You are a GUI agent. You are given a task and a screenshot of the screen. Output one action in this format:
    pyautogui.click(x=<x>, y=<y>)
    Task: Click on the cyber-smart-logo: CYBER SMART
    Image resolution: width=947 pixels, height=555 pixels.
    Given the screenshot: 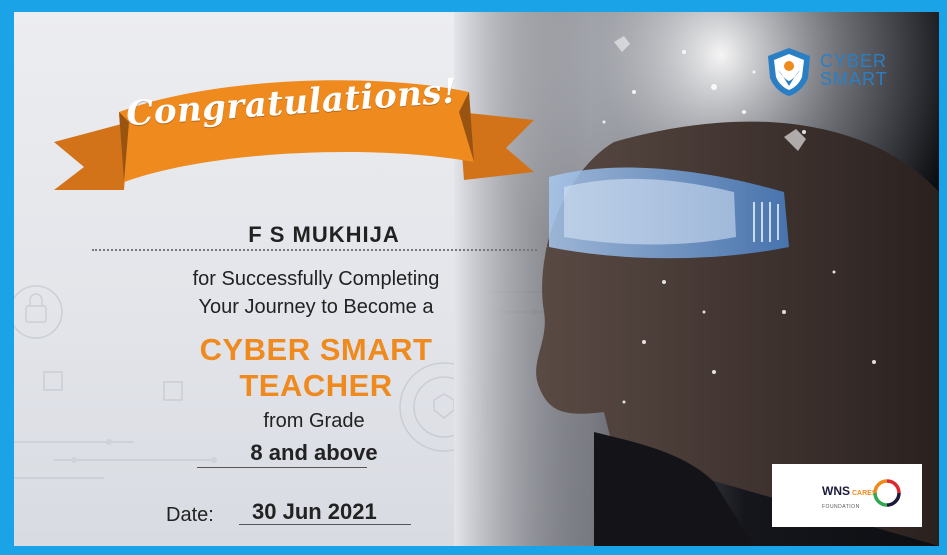 What is the action you would take?
    pyautogui.click(x=841, y=76)
    